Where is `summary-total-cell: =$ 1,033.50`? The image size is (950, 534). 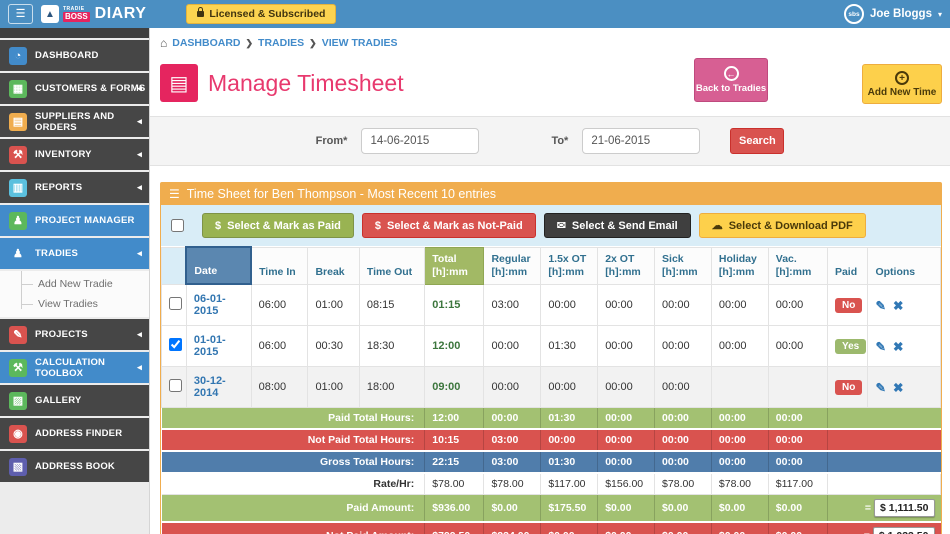 summary-total-cell: =$ 1,033.50 is located at coordinates (884, 528).